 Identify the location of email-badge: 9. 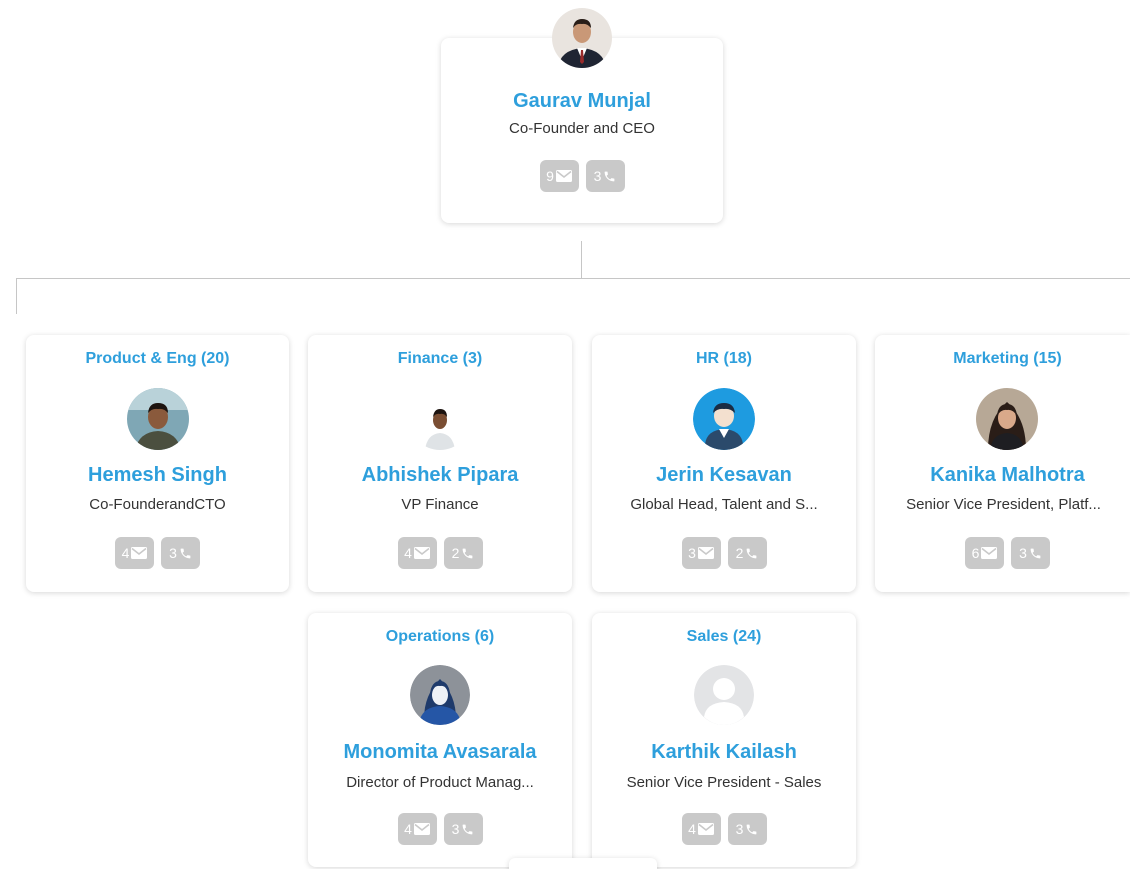
(559, 176).